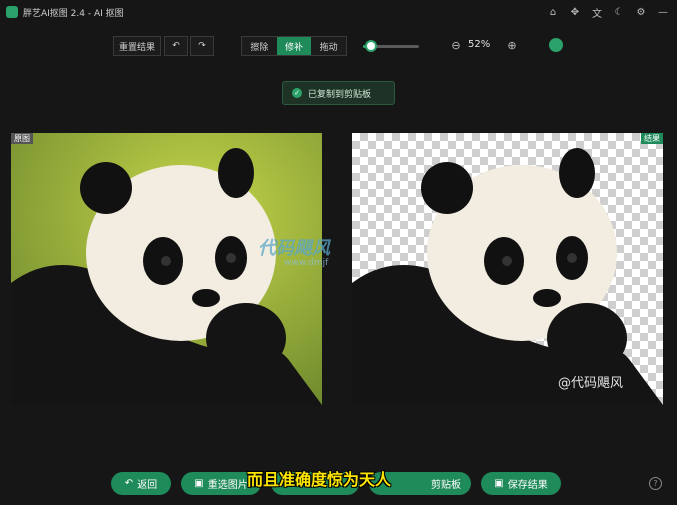  What do you see at coordinates (294, 248) in the screenshot?
I see `overlay-watermark: 代码飓风` at bounding box center [294, 248].